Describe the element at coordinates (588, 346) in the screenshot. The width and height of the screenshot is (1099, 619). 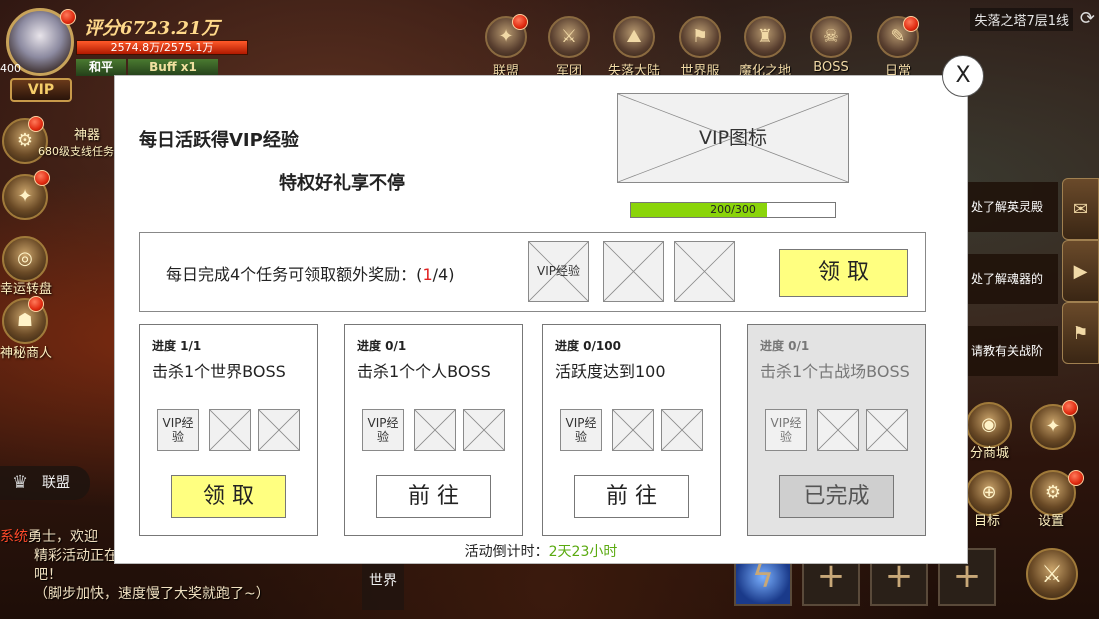
I see `task-progress: 进度 0/100` at that location.